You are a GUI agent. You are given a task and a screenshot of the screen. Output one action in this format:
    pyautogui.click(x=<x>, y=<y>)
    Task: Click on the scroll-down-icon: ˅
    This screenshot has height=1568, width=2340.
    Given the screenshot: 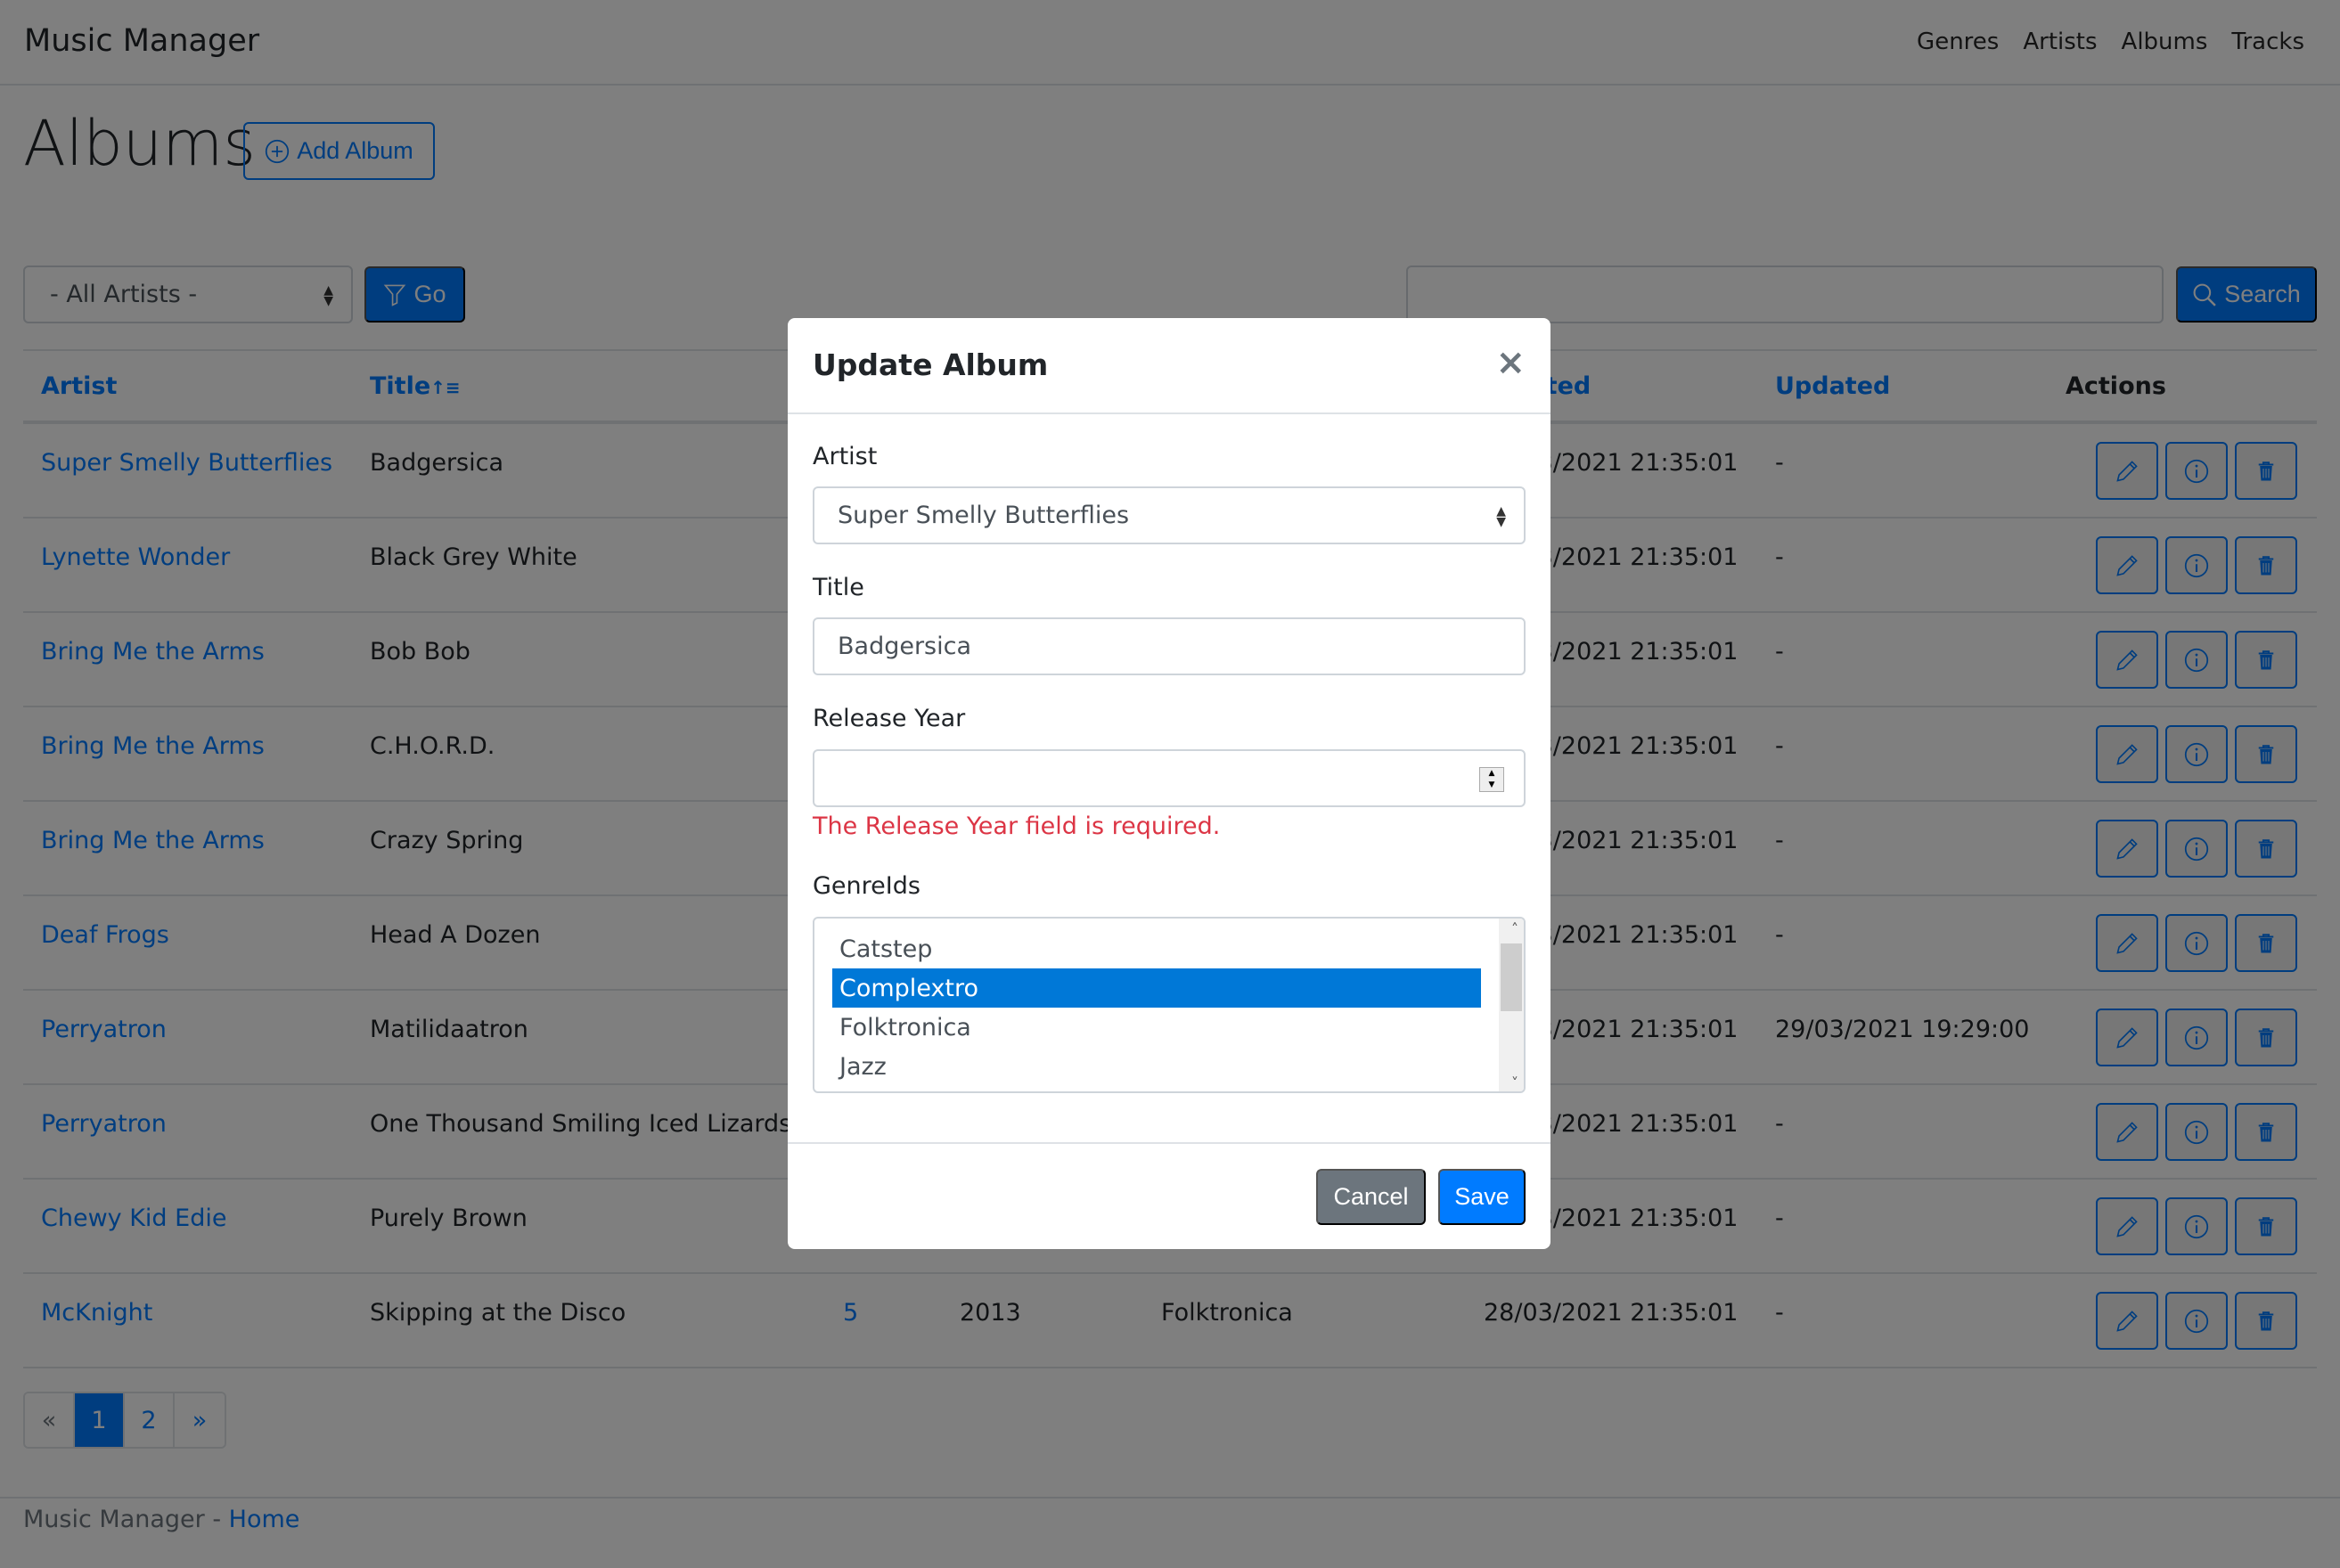 What is the action you would take?
    pyautogui.click(x=1514, y=1082)
    